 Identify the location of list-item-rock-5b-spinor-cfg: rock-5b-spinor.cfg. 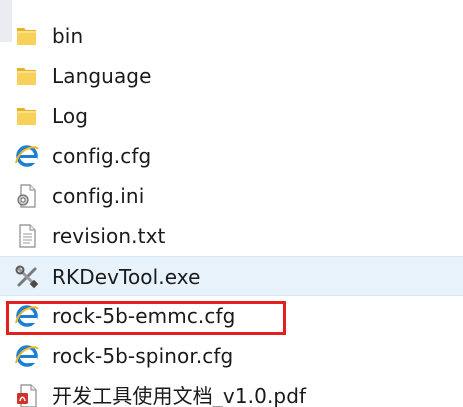
(231, 356).